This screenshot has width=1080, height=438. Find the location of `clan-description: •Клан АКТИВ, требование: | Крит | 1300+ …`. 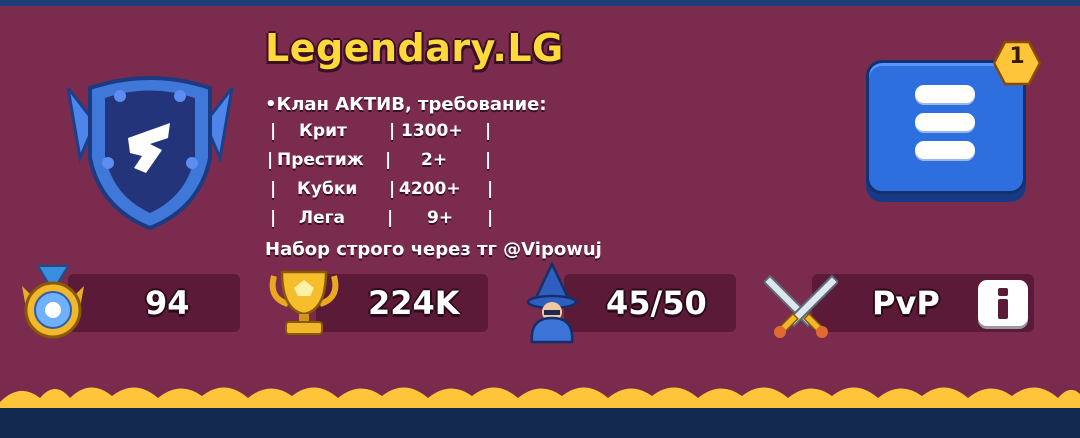

clan-description: •Клан АКТИВ, требование: | Крит | 1300+ … is located at coordinates (433, 177).